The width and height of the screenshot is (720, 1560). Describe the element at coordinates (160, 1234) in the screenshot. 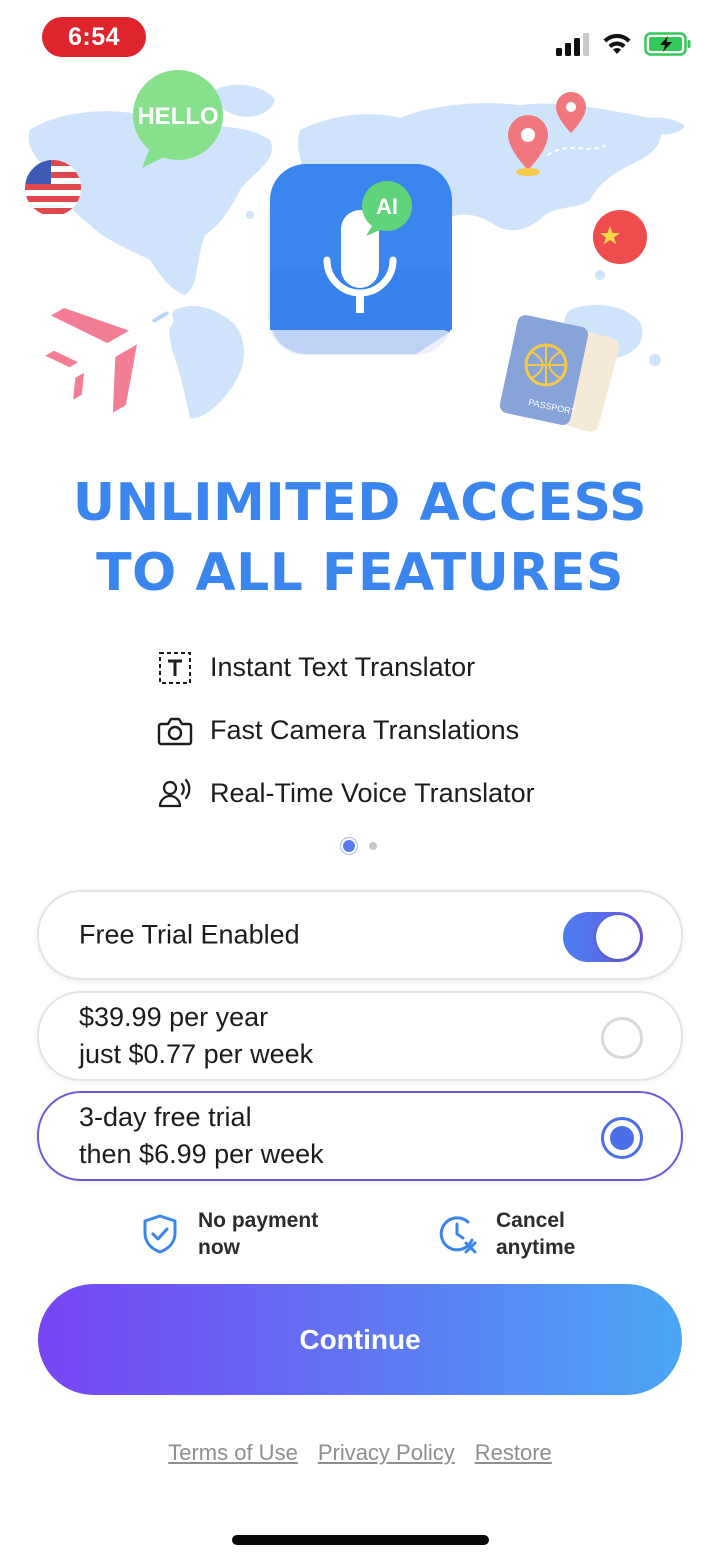

I see `shield-check-icon` at that location.